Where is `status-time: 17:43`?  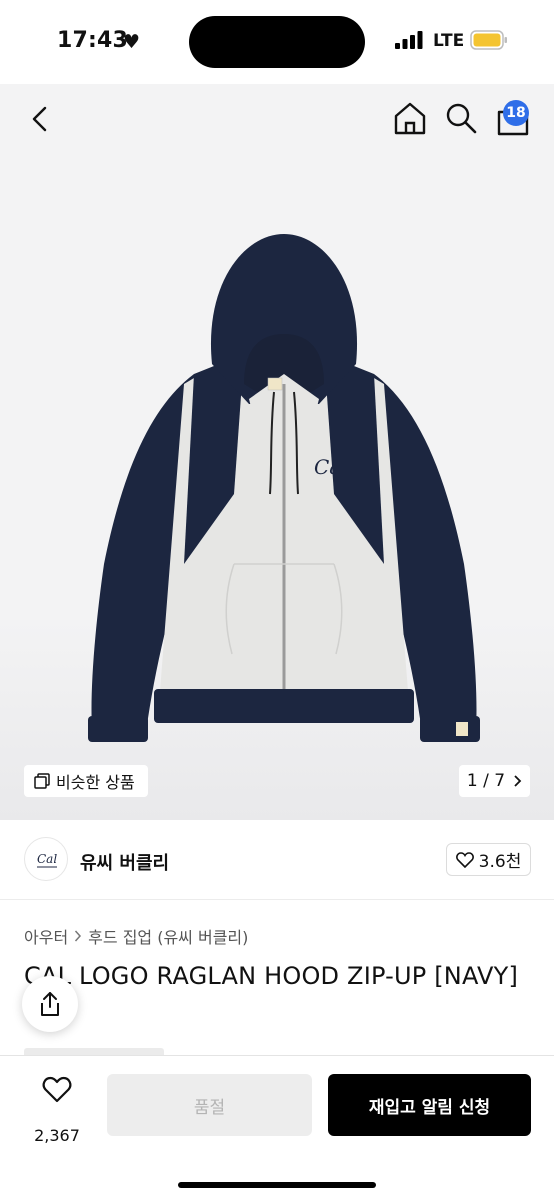
status-time: 17:43 is located at coordinates (93, 40).